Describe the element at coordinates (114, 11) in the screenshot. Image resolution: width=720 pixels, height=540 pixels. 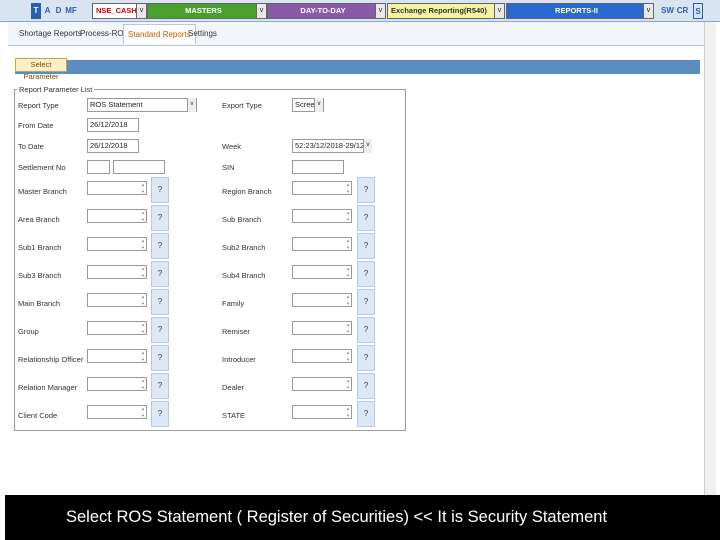
I see `exchange-select: NSE_CASH` at that location.